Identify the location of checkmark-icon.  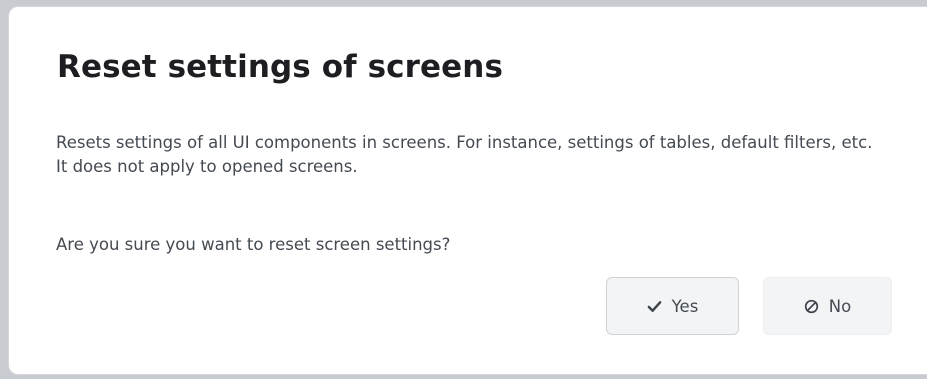
(655, 306).